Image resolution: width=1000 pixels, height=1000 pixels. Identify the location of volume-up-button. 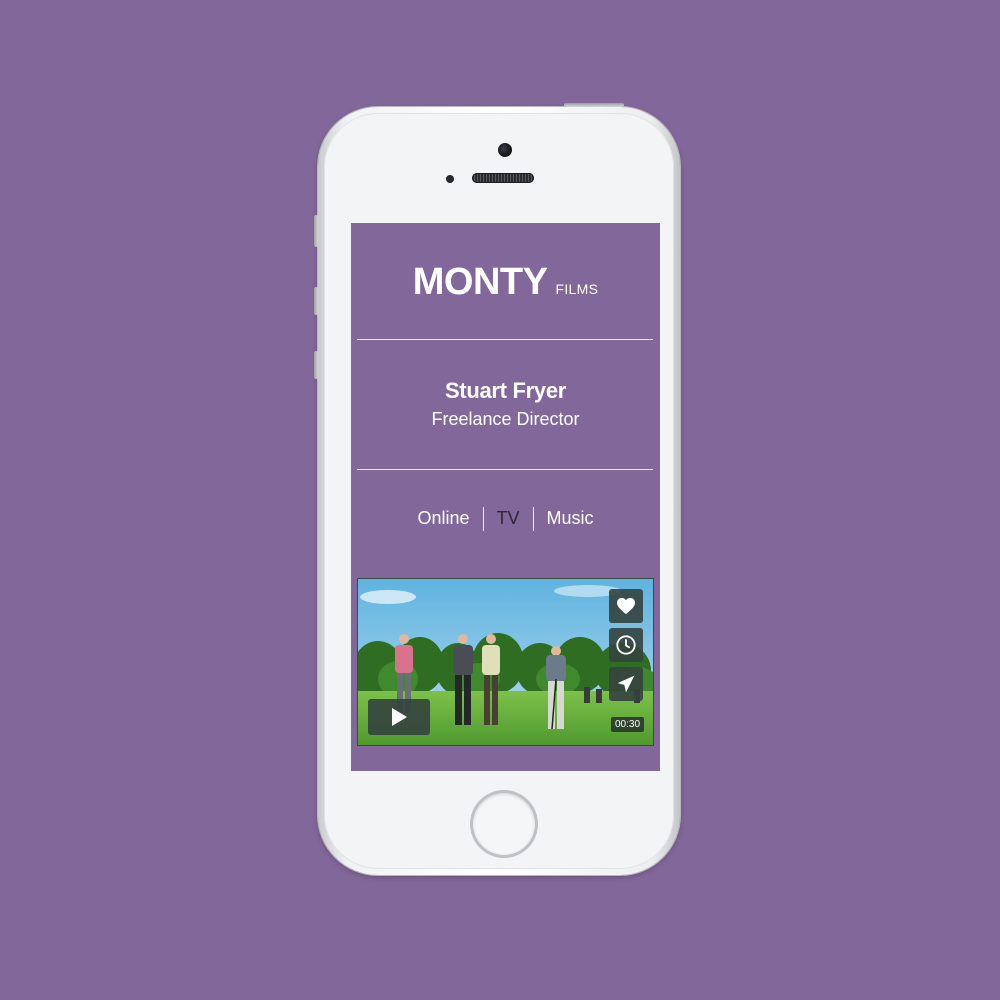
(316, 301).